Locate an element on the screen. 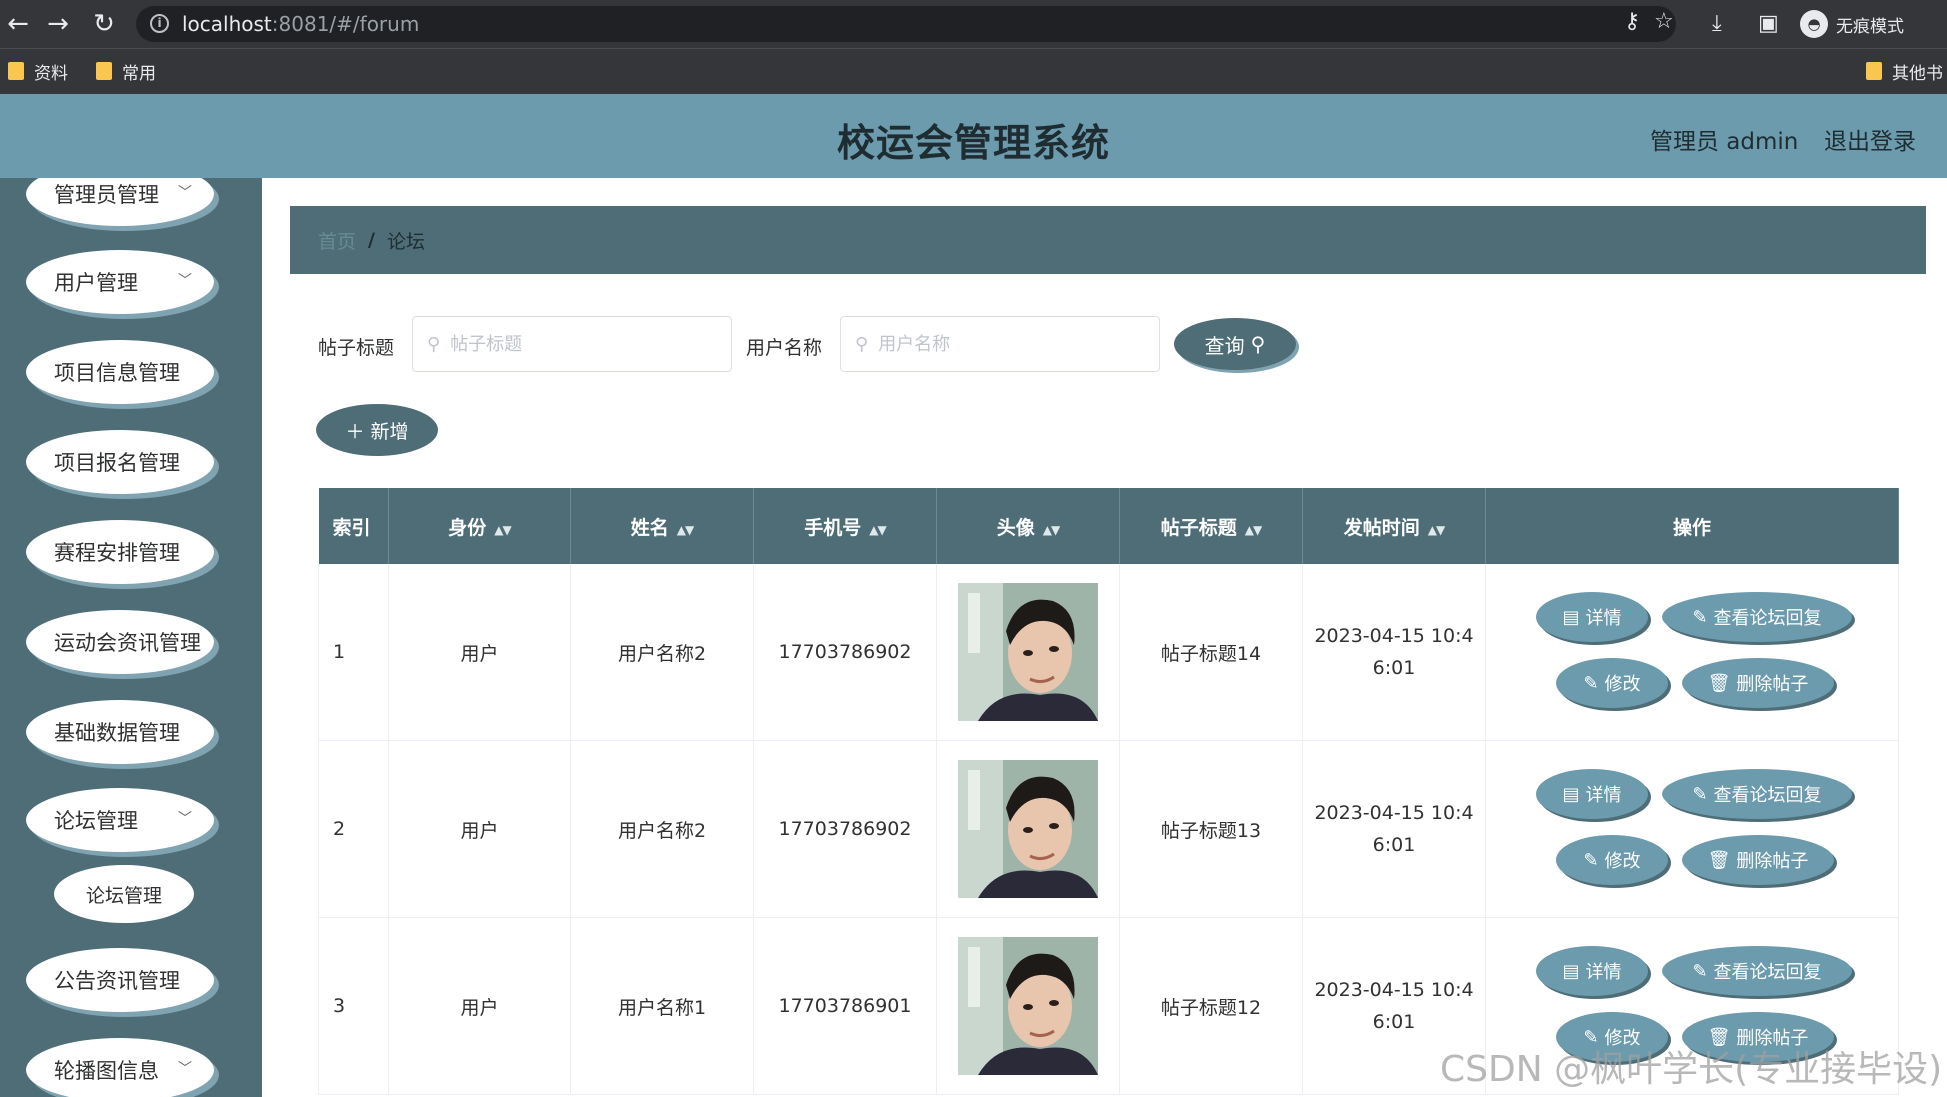 The image size is (1947, 1097). sidebar-item-label: 运动会资讯管理 is located at coordinates (127, 643).